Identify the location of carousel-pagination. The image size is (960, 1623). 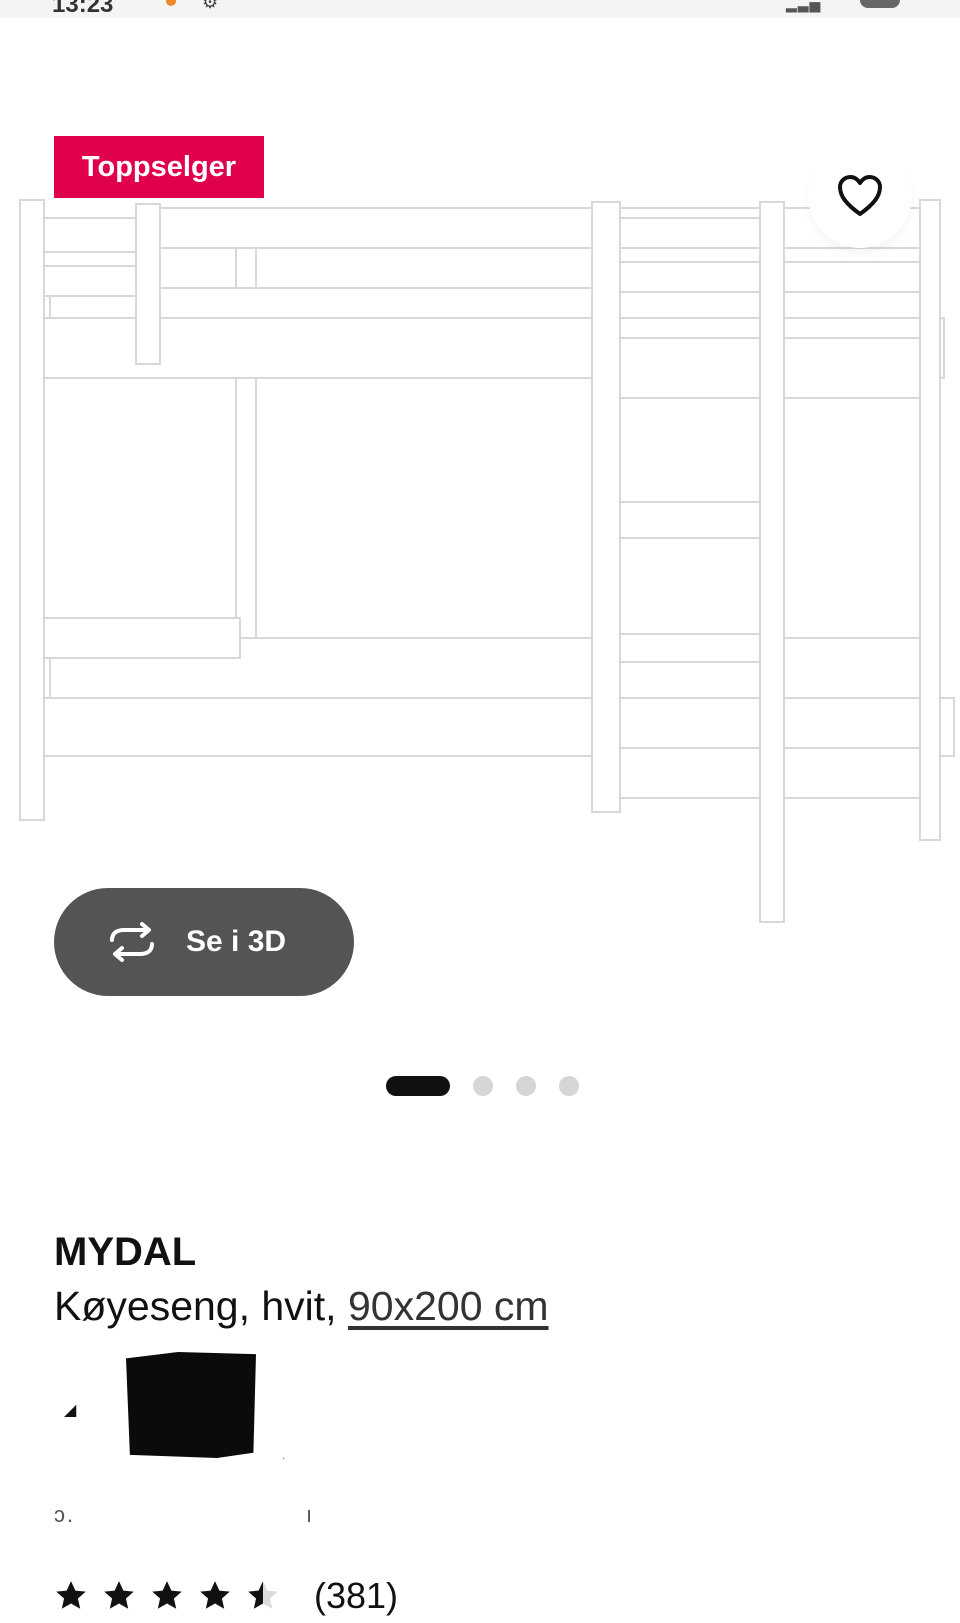
(494, 1086).